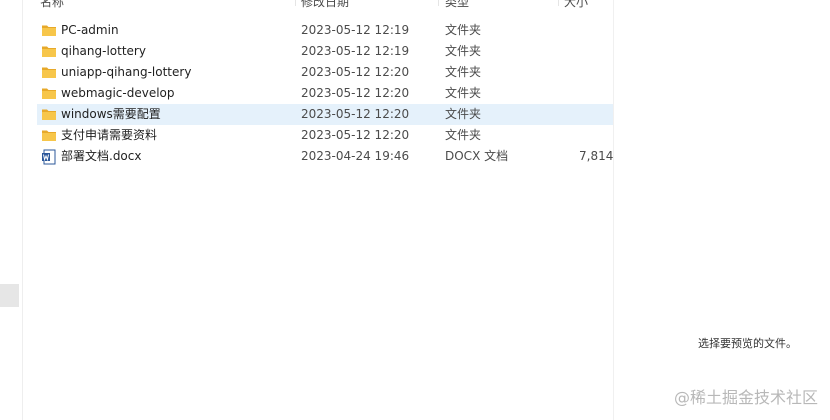  I want to click on file-row: 部署文档.docx 2023-04-24 19:46 DOCX 文档 7,814, so click(325, 156).